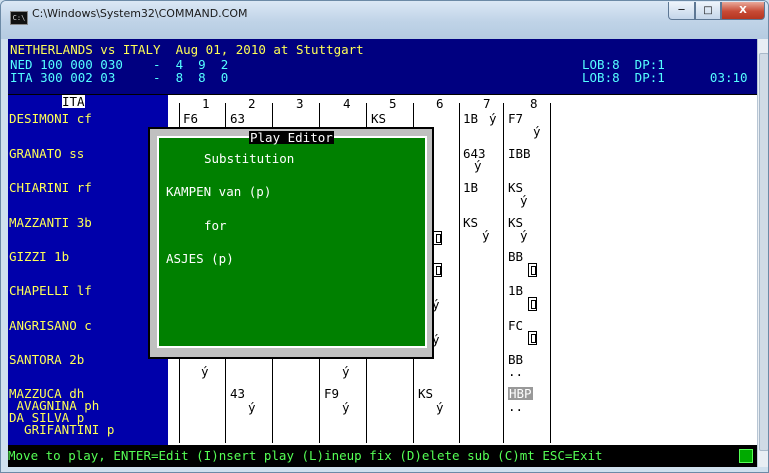 The height and width of the screenshot is (473, 769). What do you see at coordinates (440, 103) in the screenshot?
I see `inning-header-6: 6` at bounding box center [440, 103].